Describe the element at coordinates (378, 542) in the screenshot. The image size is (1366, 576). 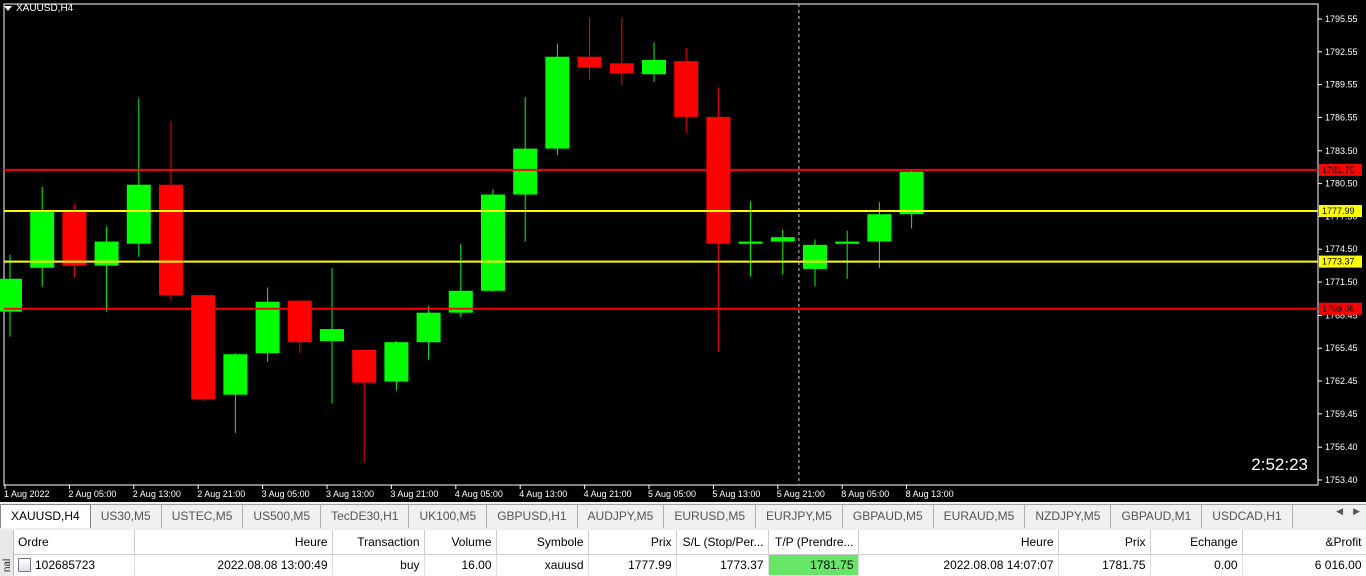
I see `column-header: Transaction` at that location.